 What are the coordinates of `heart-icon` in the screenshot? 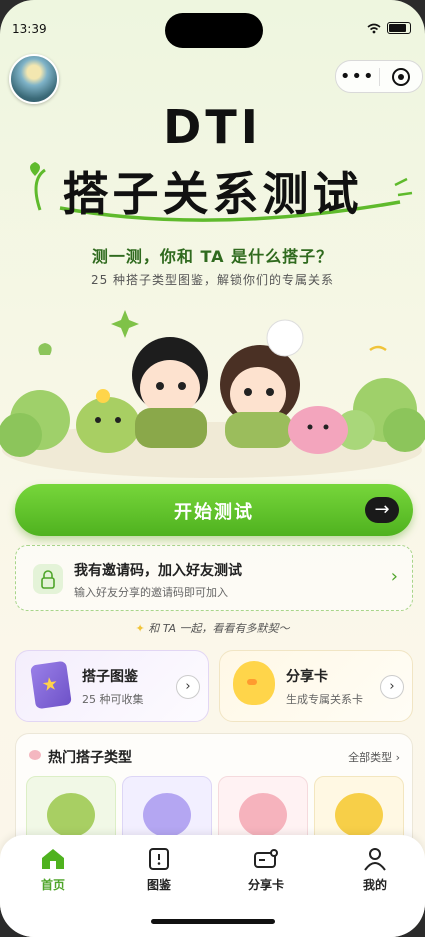 It's located at (35, 755).